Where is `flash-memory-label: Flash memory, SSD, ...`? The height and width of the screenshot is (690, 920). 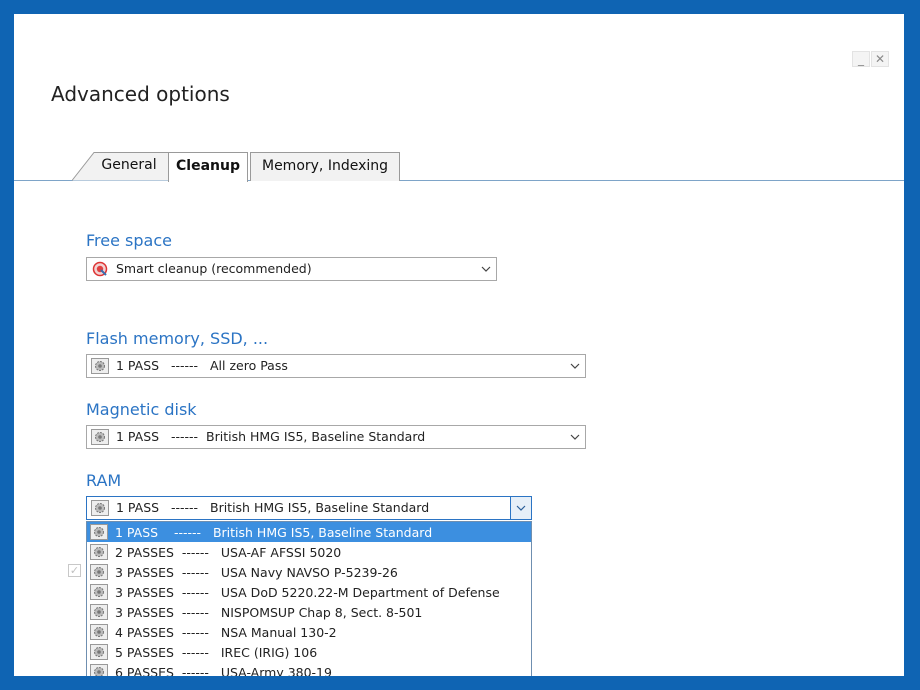 flash-memory-label: Flash memory, SSD, ... is located at coordinates (177, 338).